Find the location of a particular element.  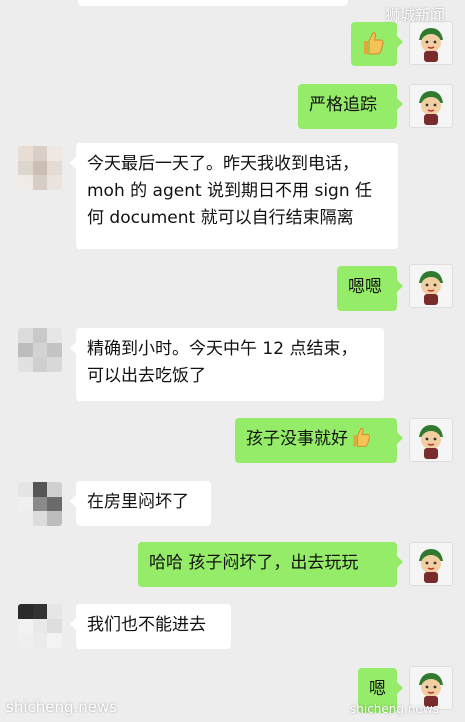

message-bubble-out: 严格追踪 is located at coordinates (350, 106).